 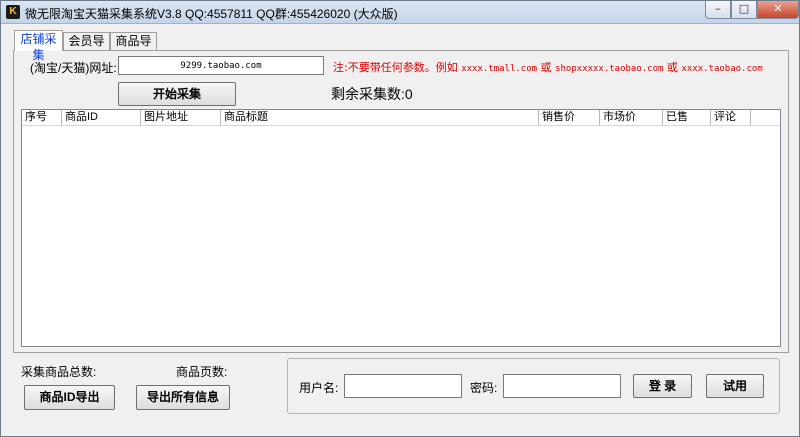 I want to click on password-field, so click(x=562, y=386).